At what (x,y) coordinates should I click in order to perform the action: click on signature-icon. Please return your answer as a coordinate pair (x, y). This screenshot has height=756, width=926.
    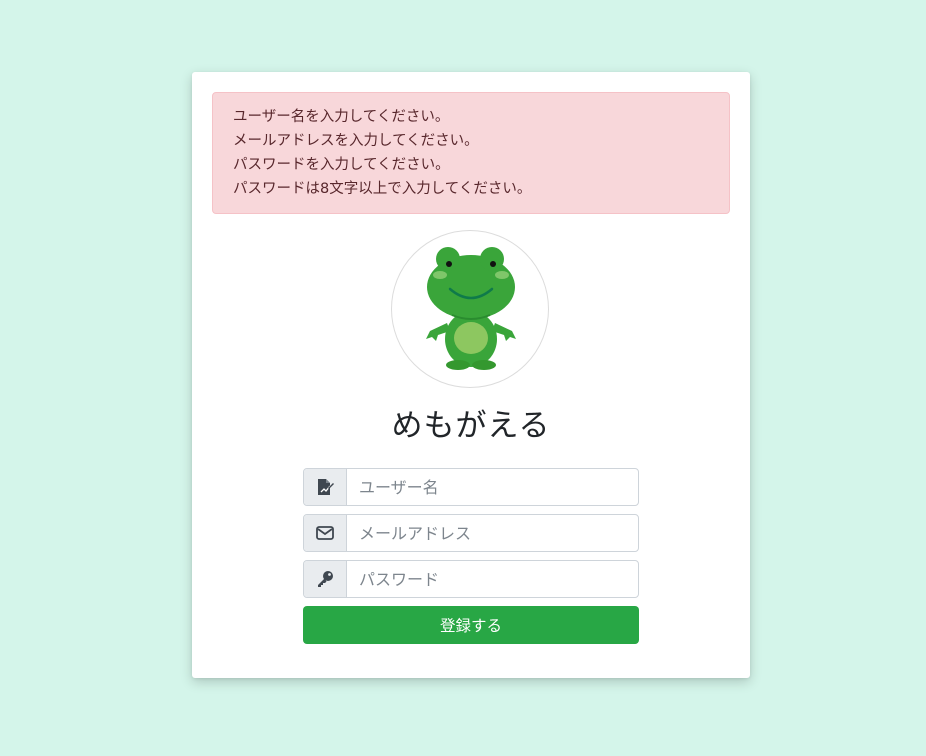
    Looking at the image, I should click on (325, 487).